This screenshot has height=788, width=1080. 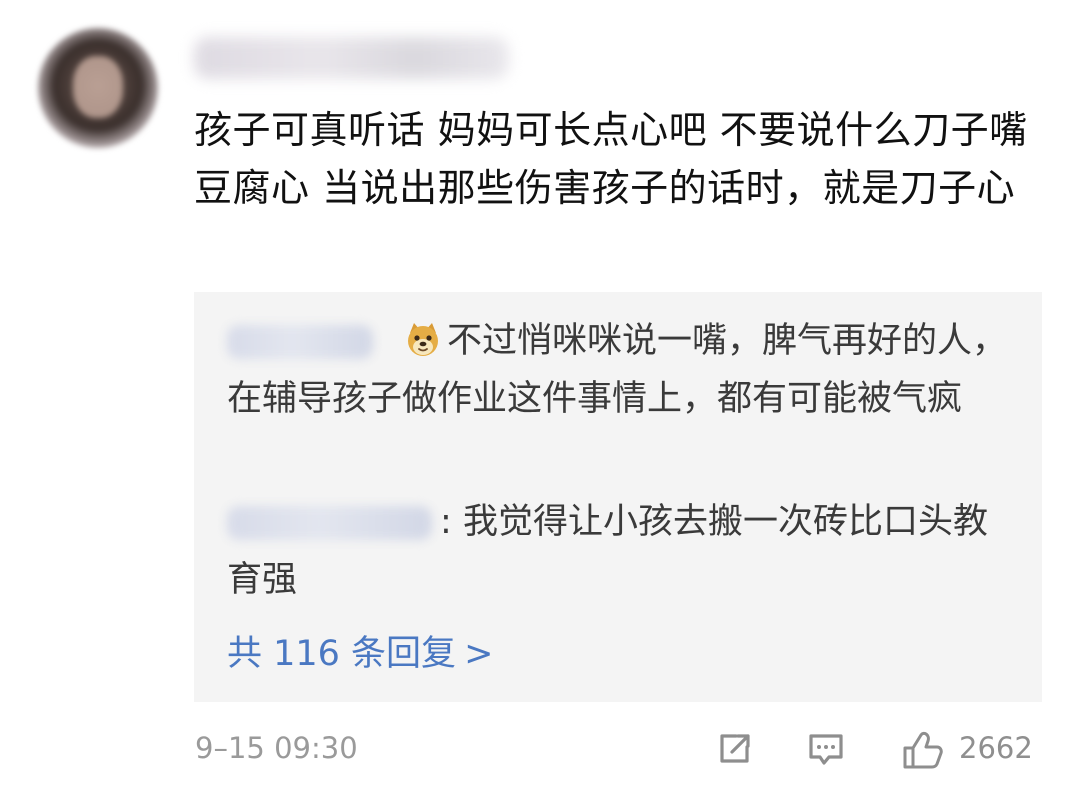 I want to click on blurred-username, so click(x=351, y=58).